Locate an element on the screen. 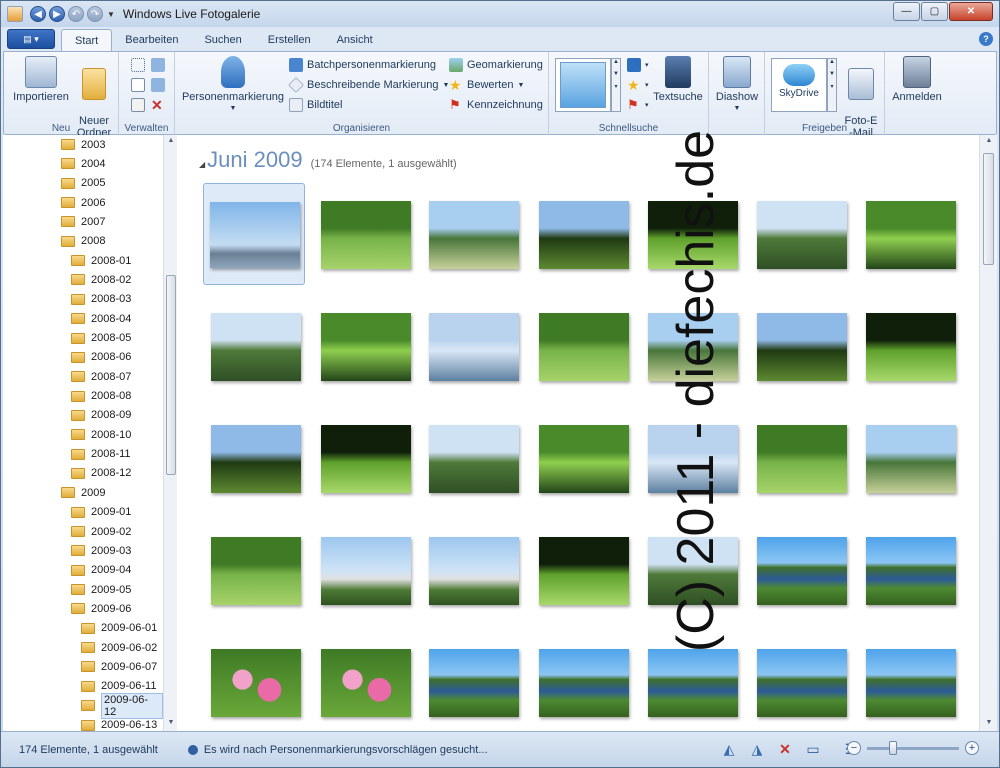 The width and height of the screenshot is (1000, 768). tree-item: 2006 is located at coordinates (83, 202).